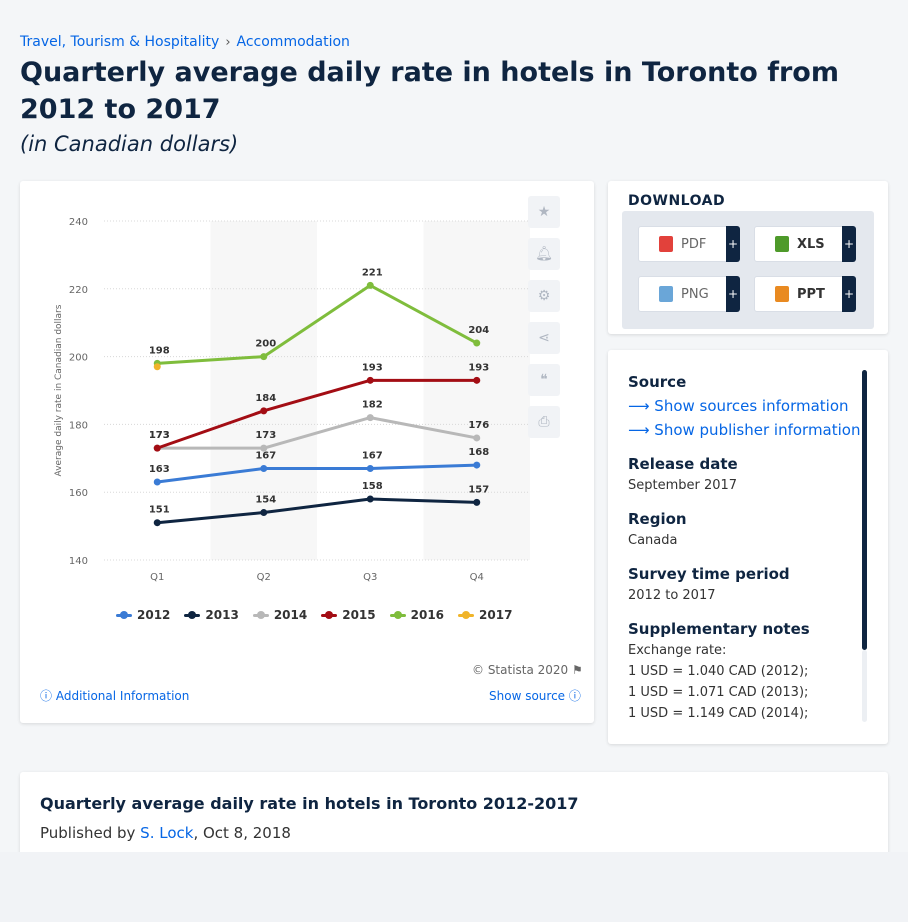 The height and width of the screenshot is (922, 908). I want to click on quote-icon: ❝, so click(544, 380).